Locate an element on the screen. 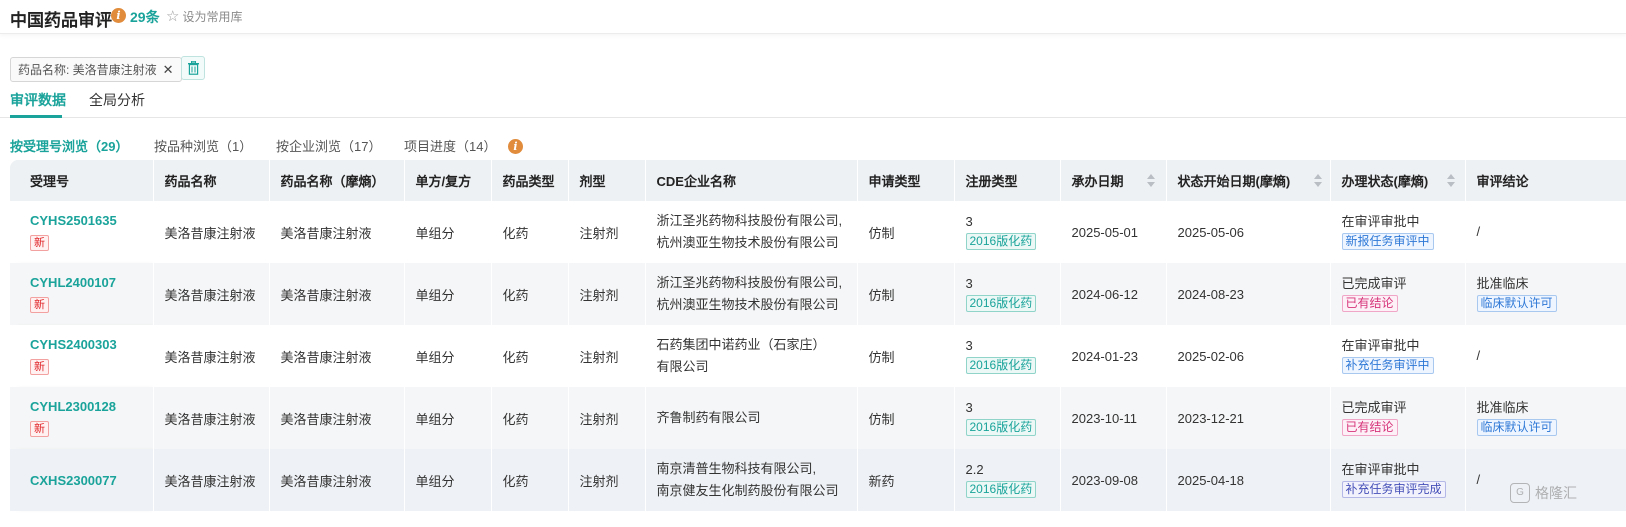  column-header: 注册类型 is located at coordinates (1007, 180).